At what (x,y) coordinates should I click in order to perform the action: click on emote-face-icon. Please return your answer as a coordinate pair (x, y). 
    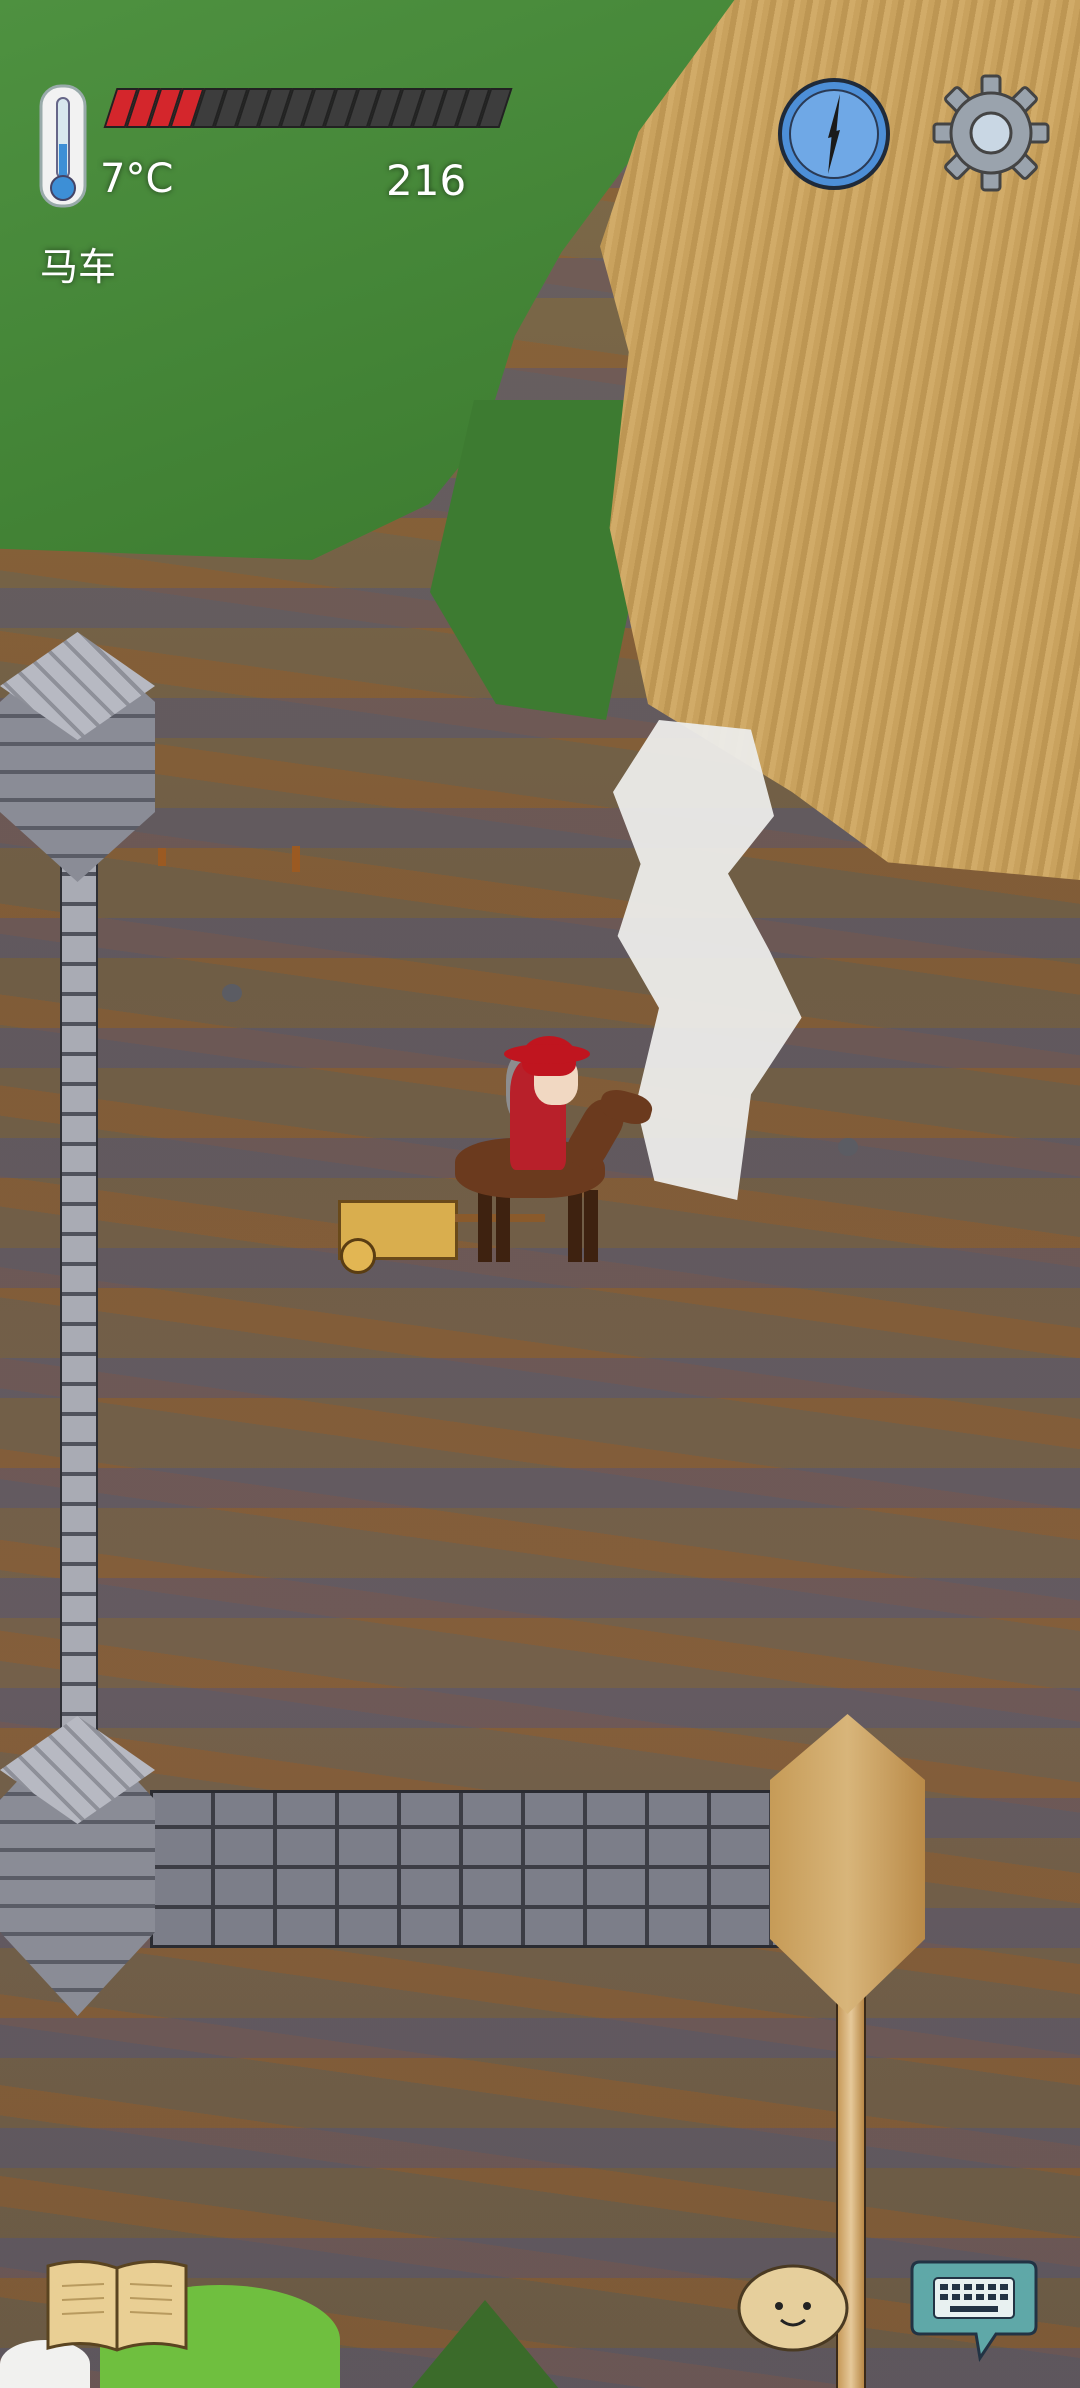
    Looking at the image, I should click on (793, 2306).